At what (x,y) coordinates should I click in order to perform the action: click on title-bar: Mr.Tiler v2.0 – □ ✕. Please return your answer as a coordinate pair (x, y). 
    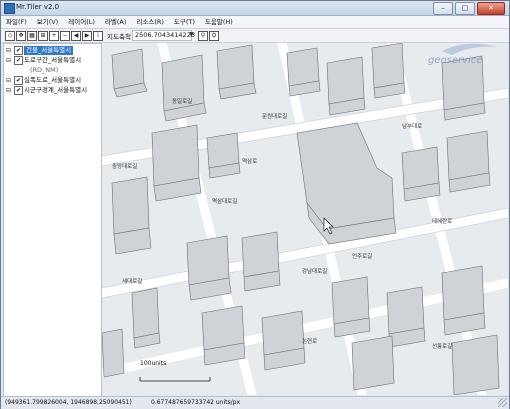
    Looking at the image, I should click on (255, 8).